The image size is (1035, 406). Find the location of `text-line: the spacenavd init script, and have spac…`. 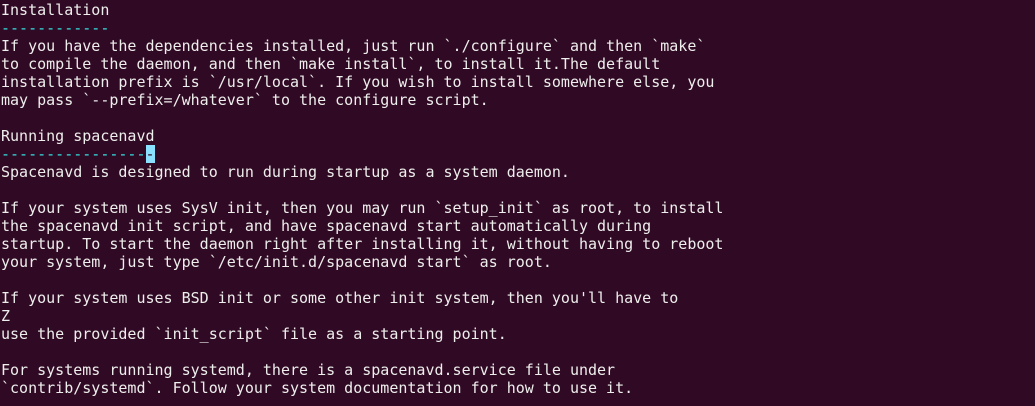

text-line: the spacenavd init script, and have spac… is located at coordinates (326, 226).